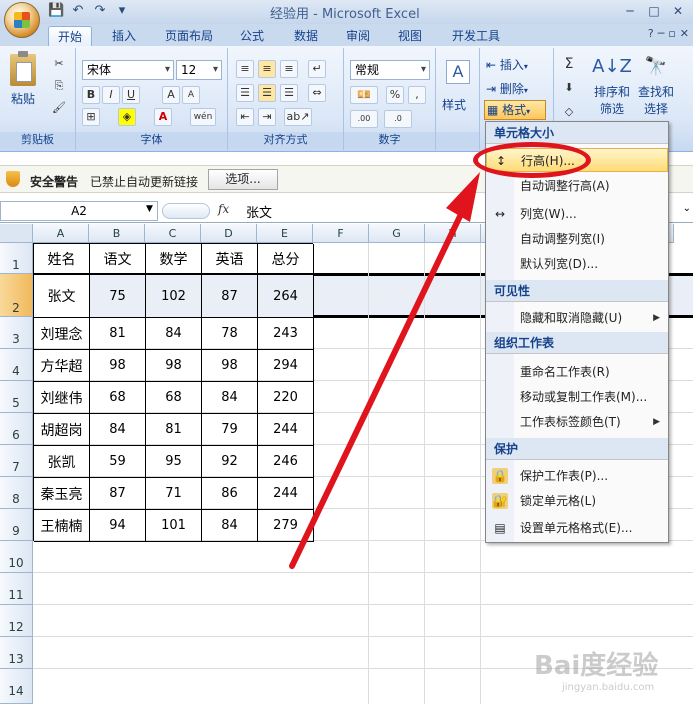  What do you see at coordinates (186, 211) in the screenshot?
I see `formula-zoom-handle` at bounding box center [186, 211].